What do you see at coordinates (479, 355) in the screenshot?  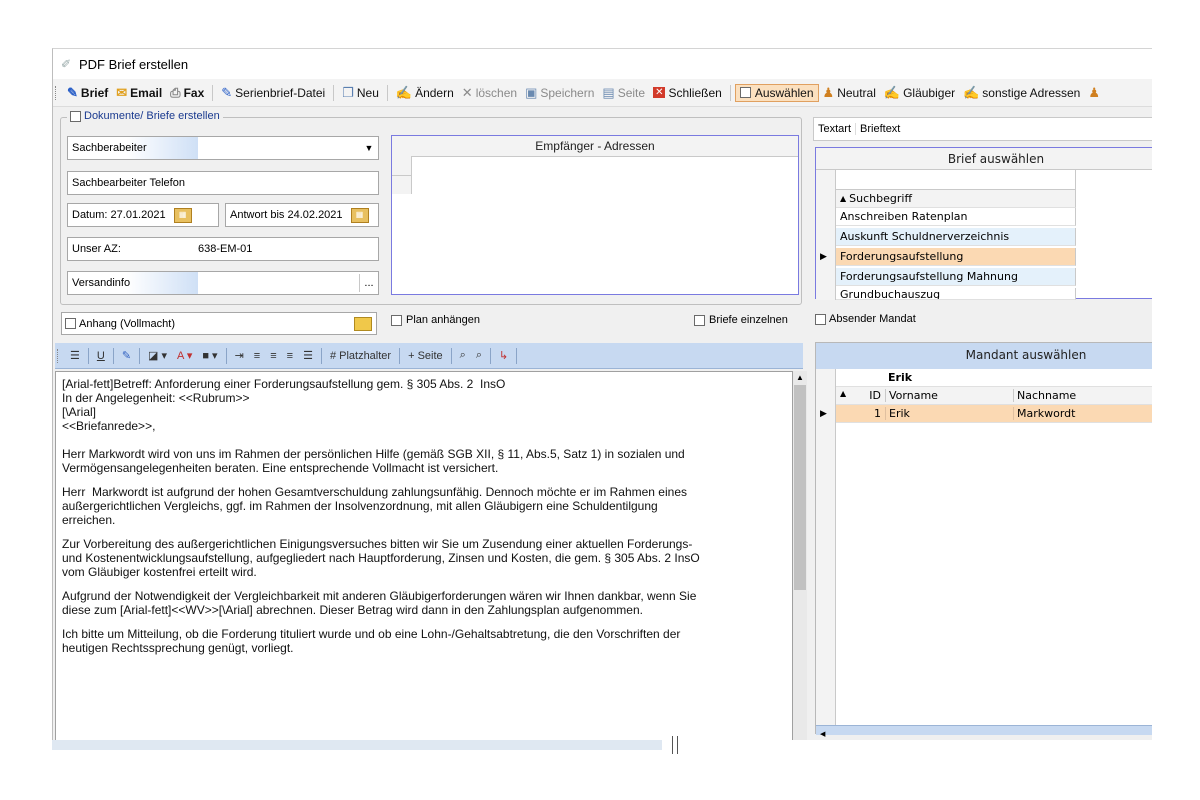 I see `replace-icon: ⌕` at bounding box center [479, 355].